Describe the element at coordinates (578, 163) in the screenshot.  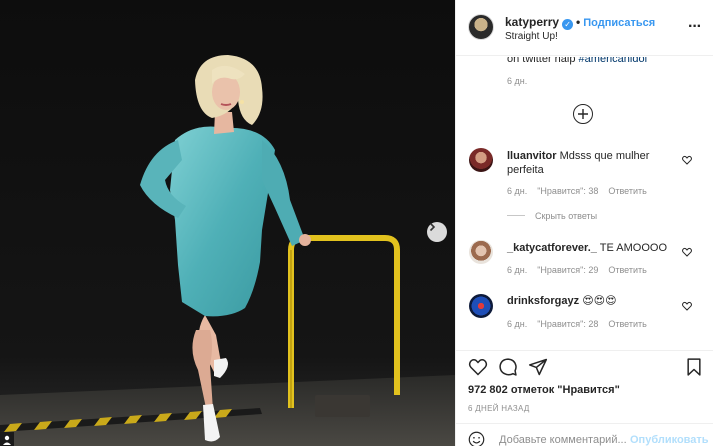
I see `comment-body: lluanvitor Mdsss que mulher perfeita` at that location.